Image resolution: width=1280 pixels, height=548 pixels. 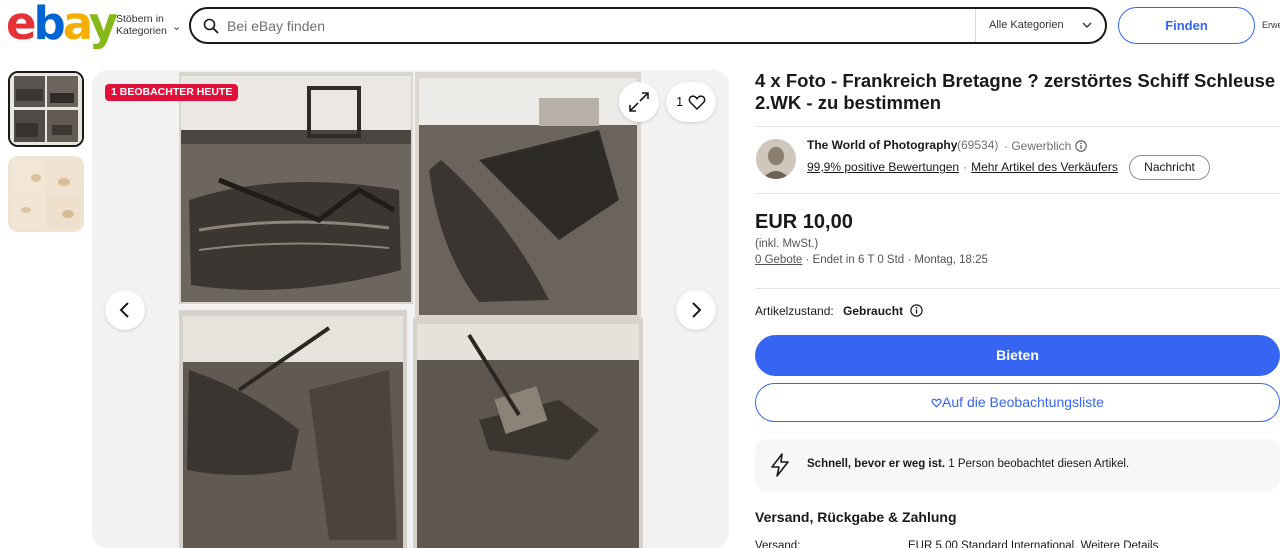 I want to click on logo-letter-e: e, so click(x=21, y=25).